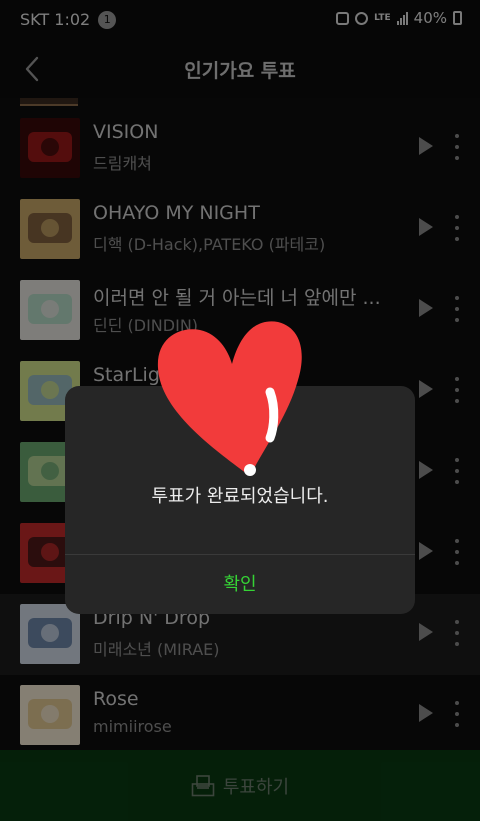 This screenshot has height=821, width=480. I want to click on confirm-button: 확인, so click(240, 584).